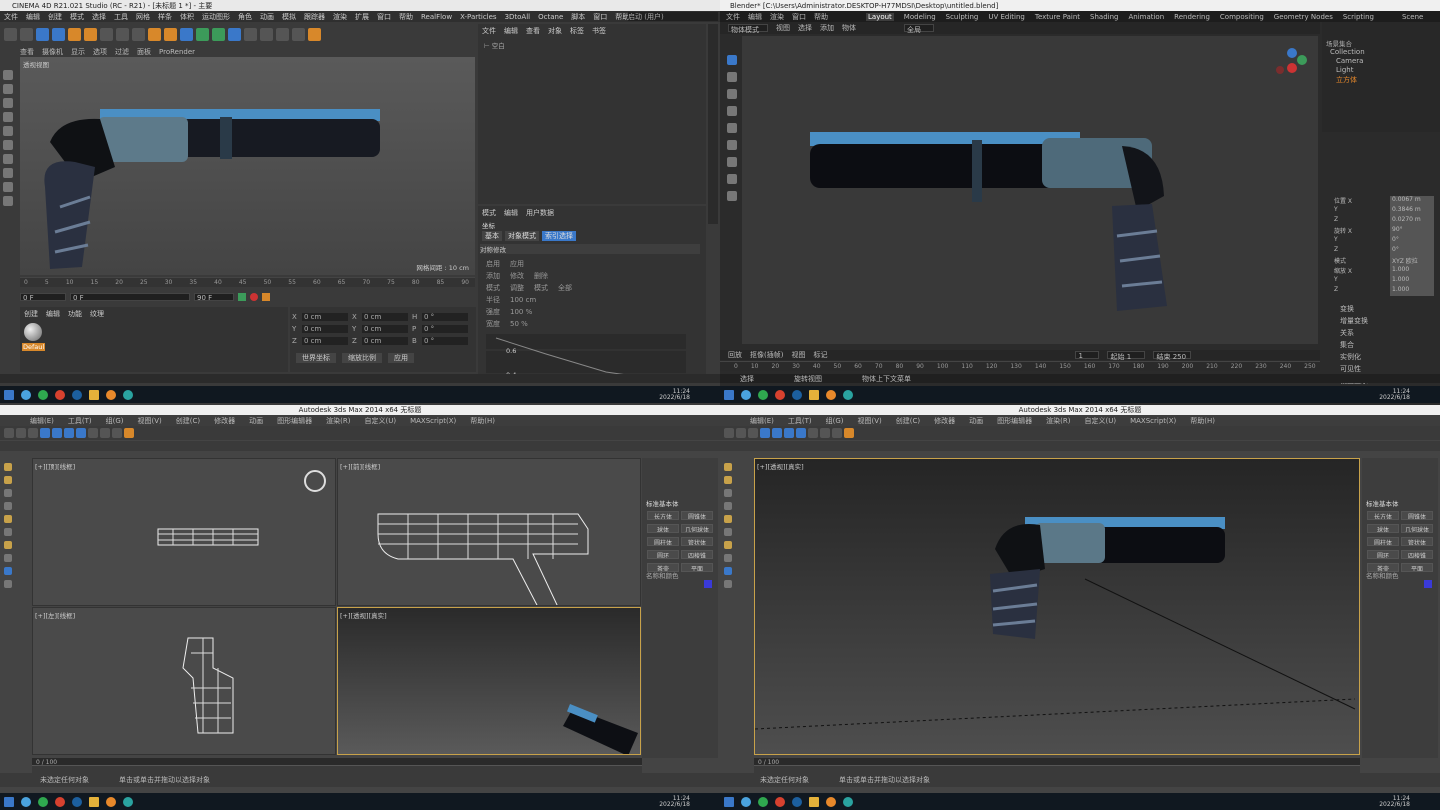  Describe the element at coordinates (1192, 17) in the screenshot. I see `workspace-tab: Rendering` at that location.